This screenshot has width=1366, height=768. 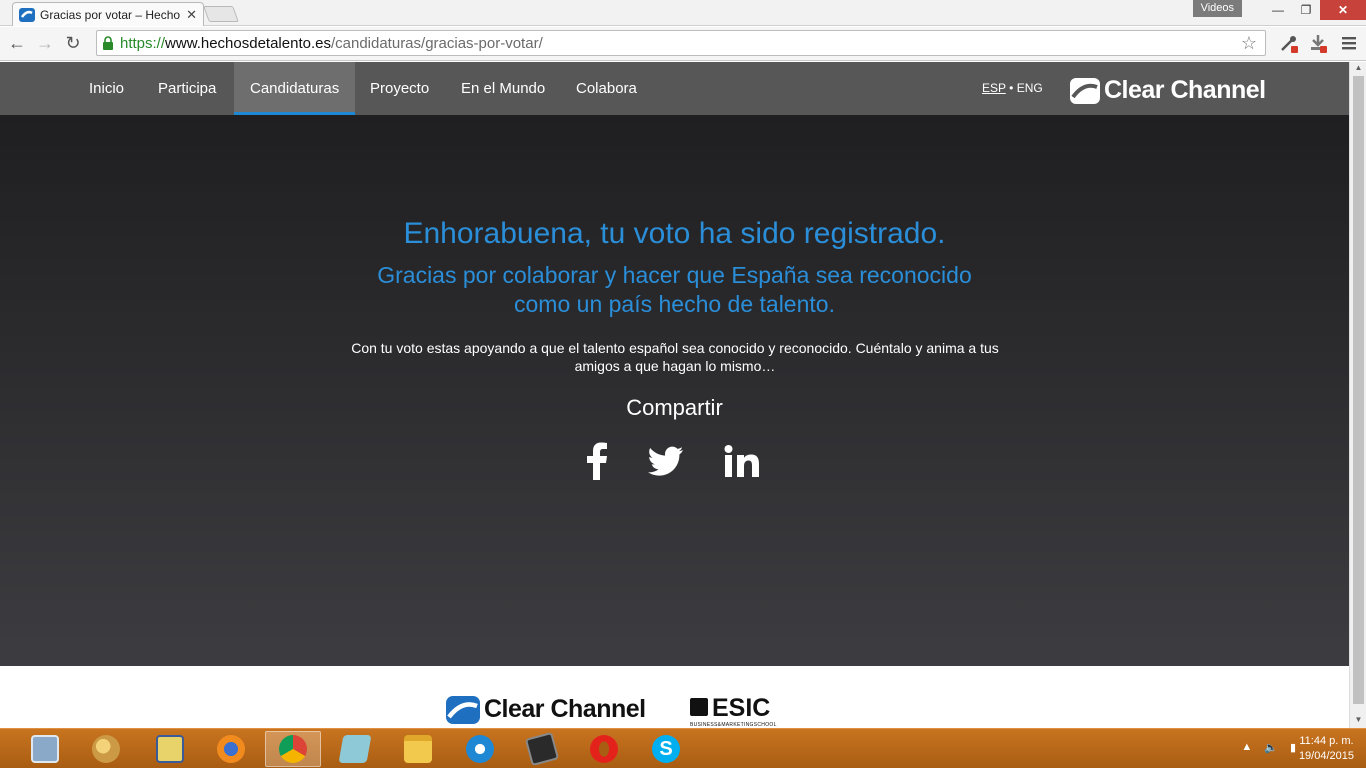 I want to click on nav-item-colabora: Colabora, so click(x=606, y=88).